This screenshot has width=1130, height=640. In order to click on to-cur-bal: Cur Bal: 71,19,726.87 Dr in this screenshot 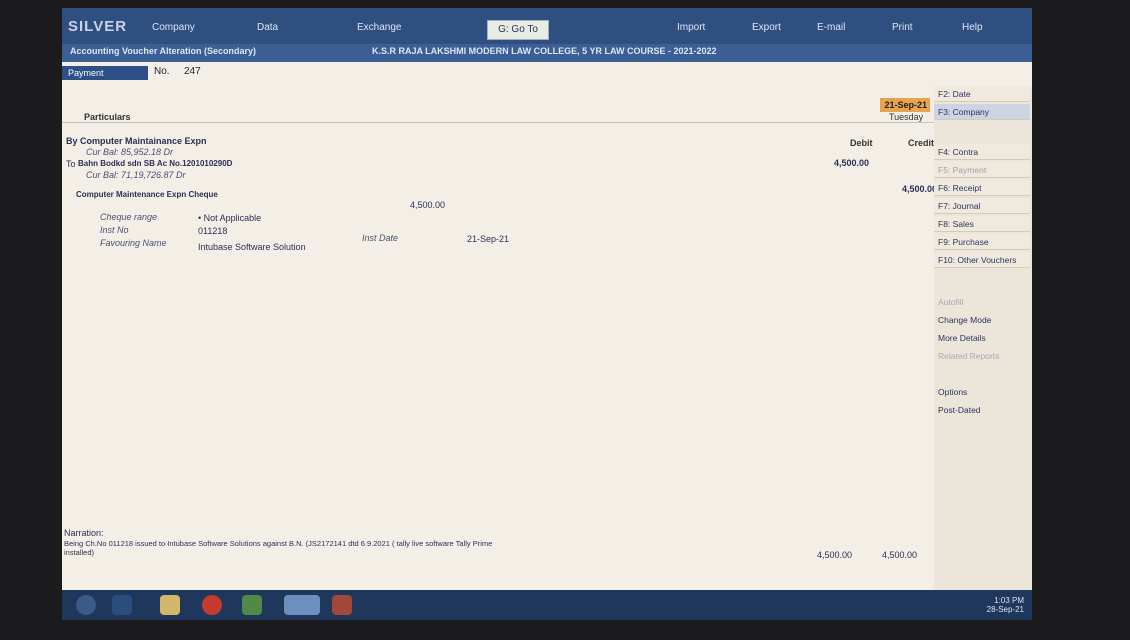, I will do `click(136, 175)`.